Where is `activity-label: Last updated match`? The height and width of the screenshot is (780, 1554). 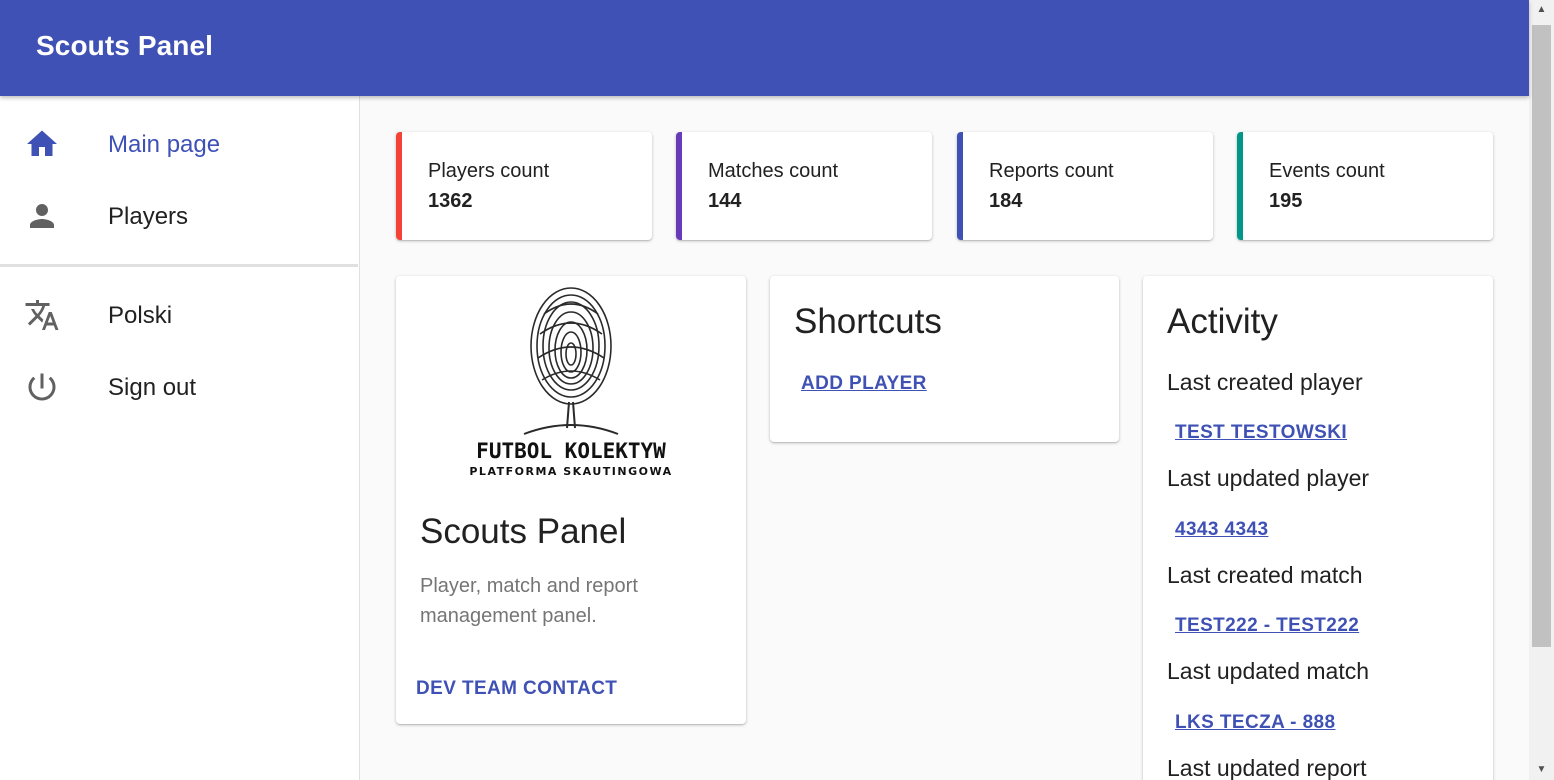 activity-label: Last updated match is located at coordinates (1268, 671).